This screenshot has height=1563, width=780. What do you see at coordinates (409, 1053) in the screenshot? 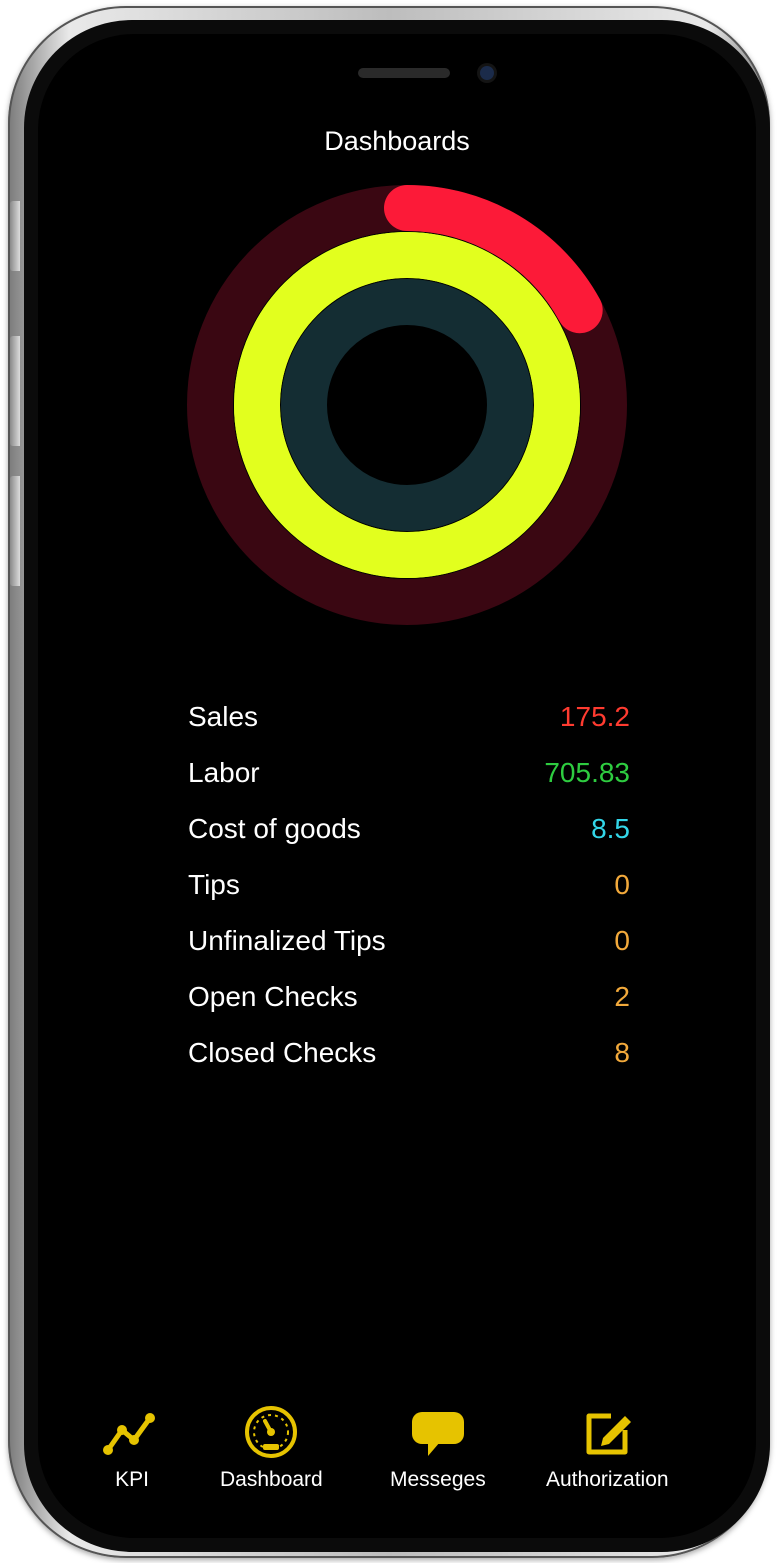
I see `stat-row-closed-checks: Closed Checks 8` at bounding box center [409, 1053].